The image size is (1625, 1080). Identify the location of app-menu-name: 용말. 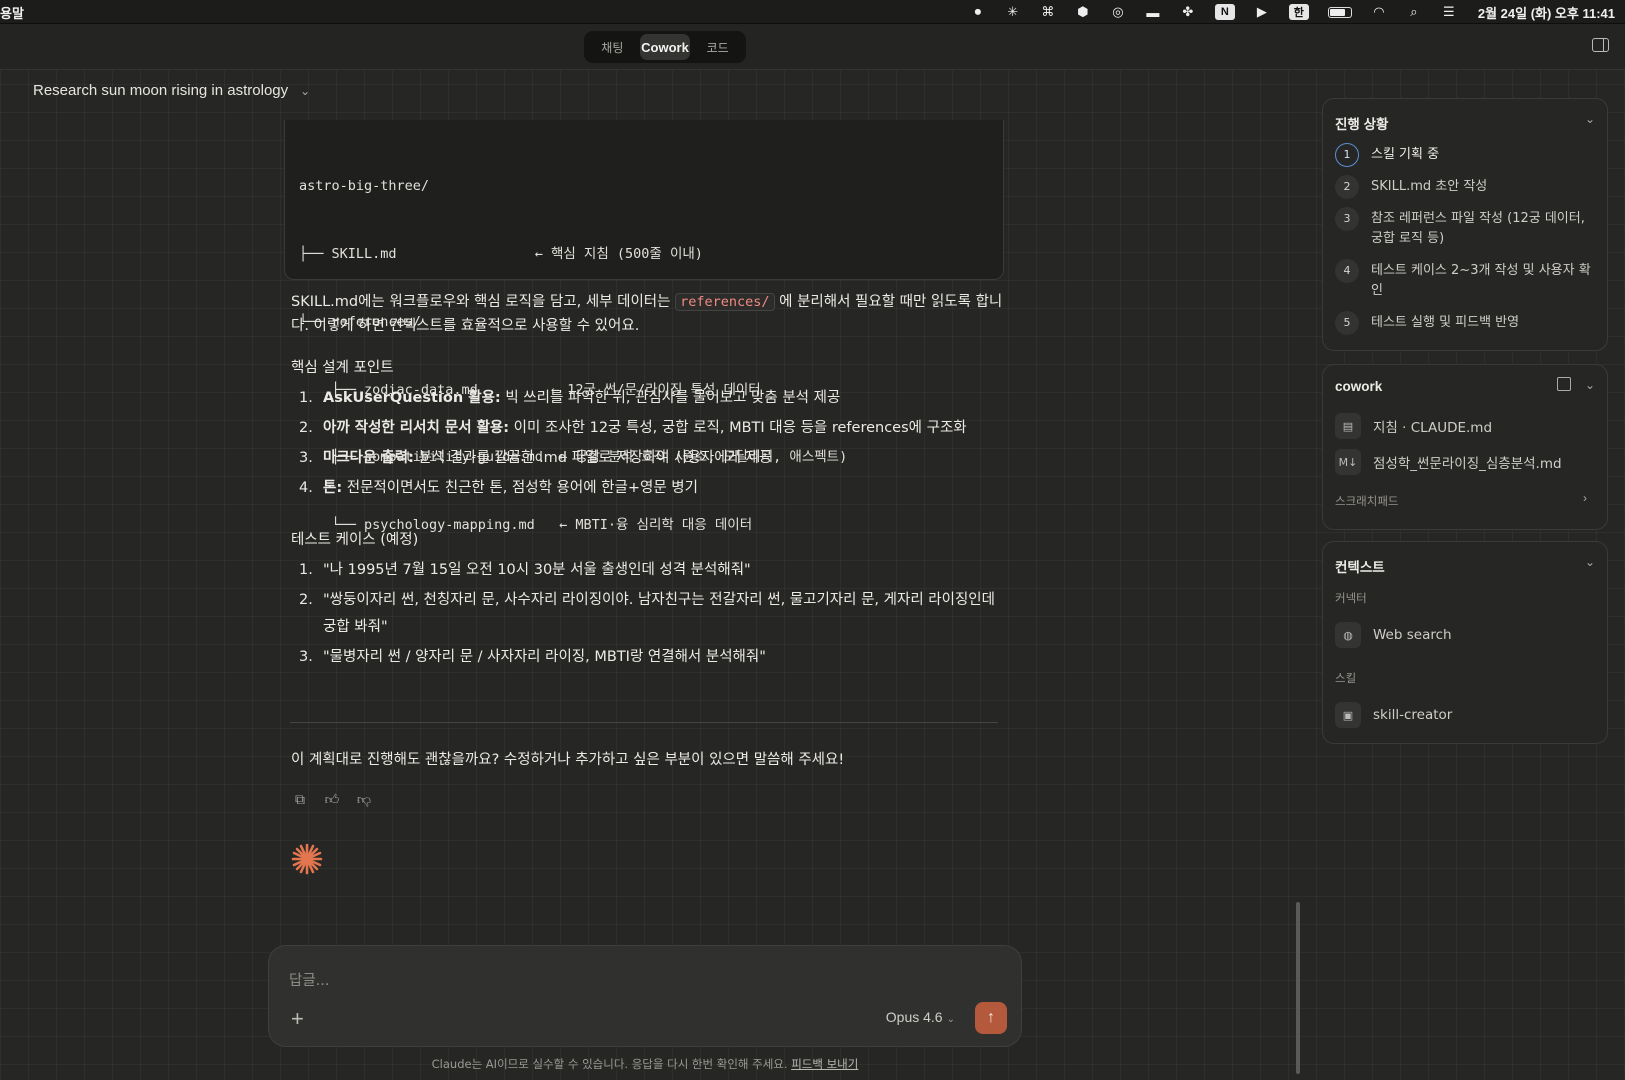
(12, 12).